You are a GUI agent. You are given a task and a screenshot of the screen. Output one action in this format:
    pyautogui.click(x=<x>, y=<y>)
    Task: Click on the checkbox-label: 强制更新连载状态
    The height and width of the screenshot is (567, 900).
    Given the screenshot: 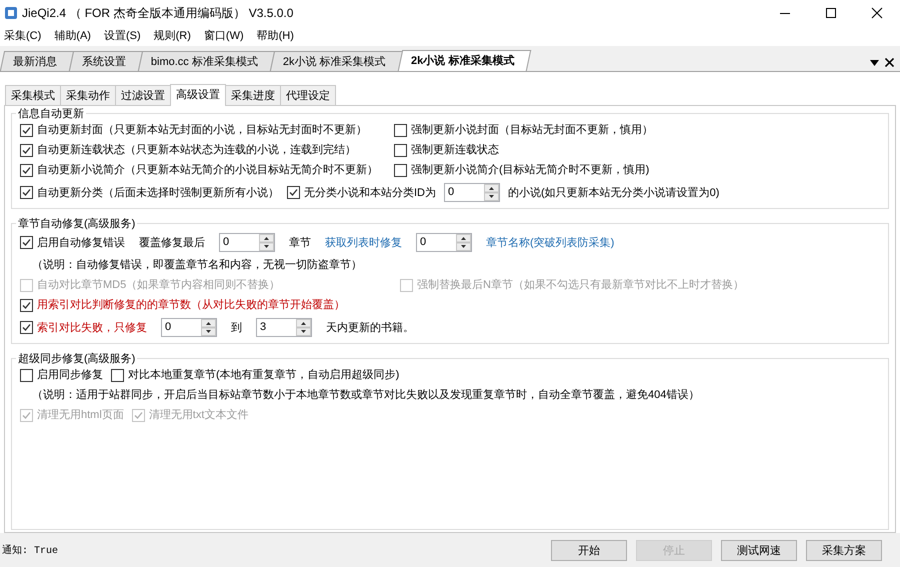 What is the action you would take?
    pyautogui.click(x=455, y=150)
    